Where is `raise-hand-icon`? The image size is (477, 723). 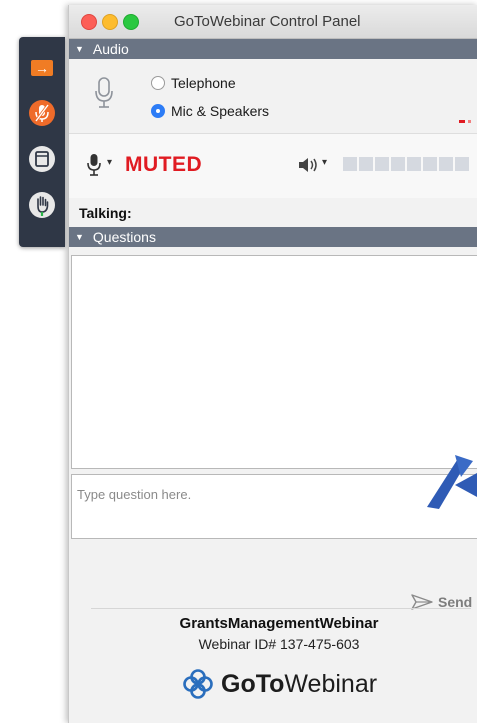
raise-hand-icon is located at coordinates (42, 205).